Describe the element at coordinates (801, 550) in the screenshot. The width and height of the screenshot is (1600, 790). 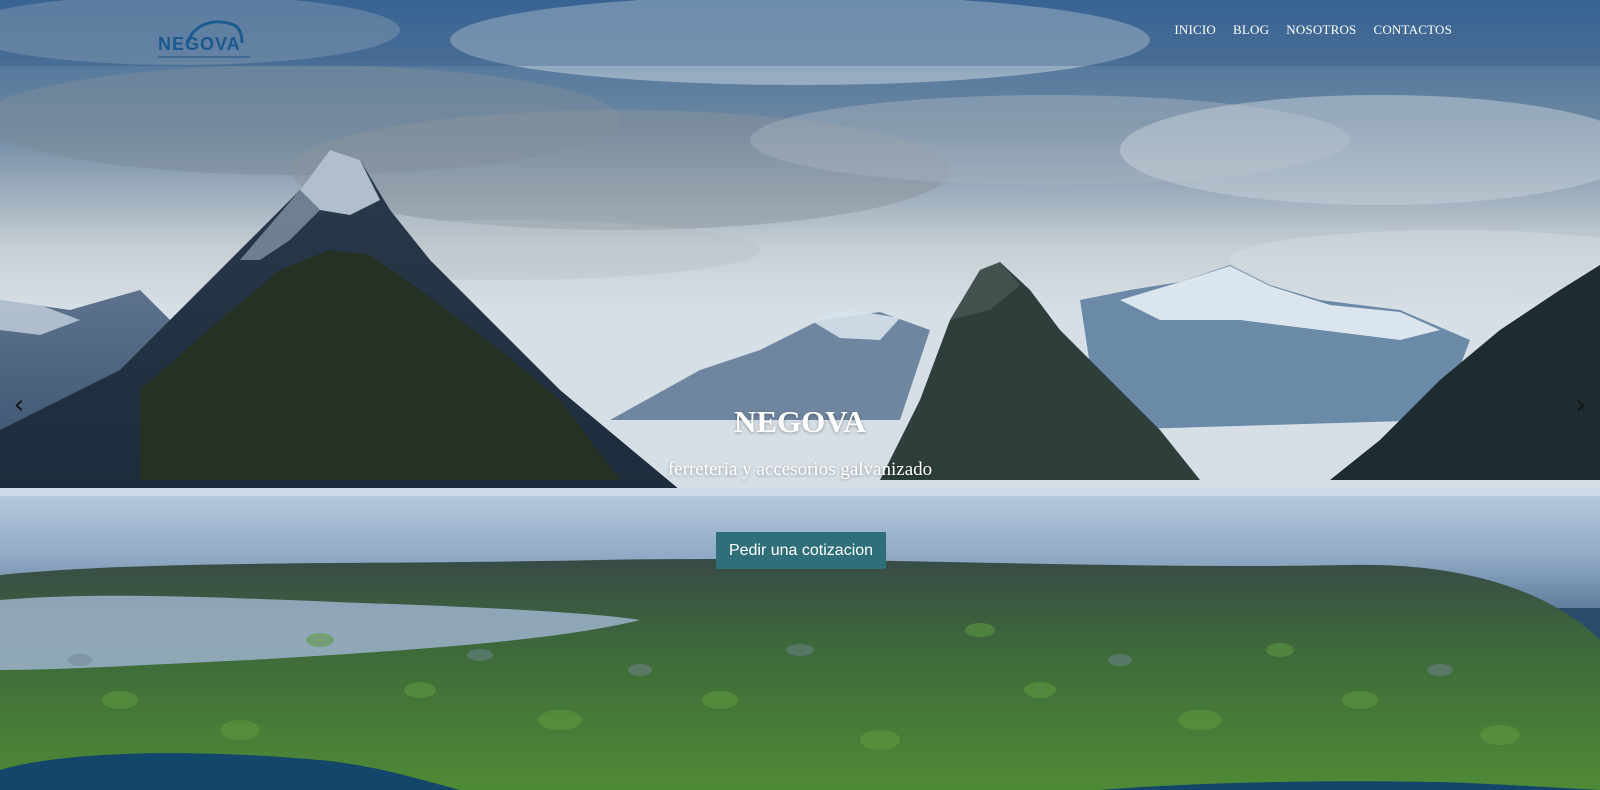
I see `request-quote-button: Pedir una cotizacion` at that location.